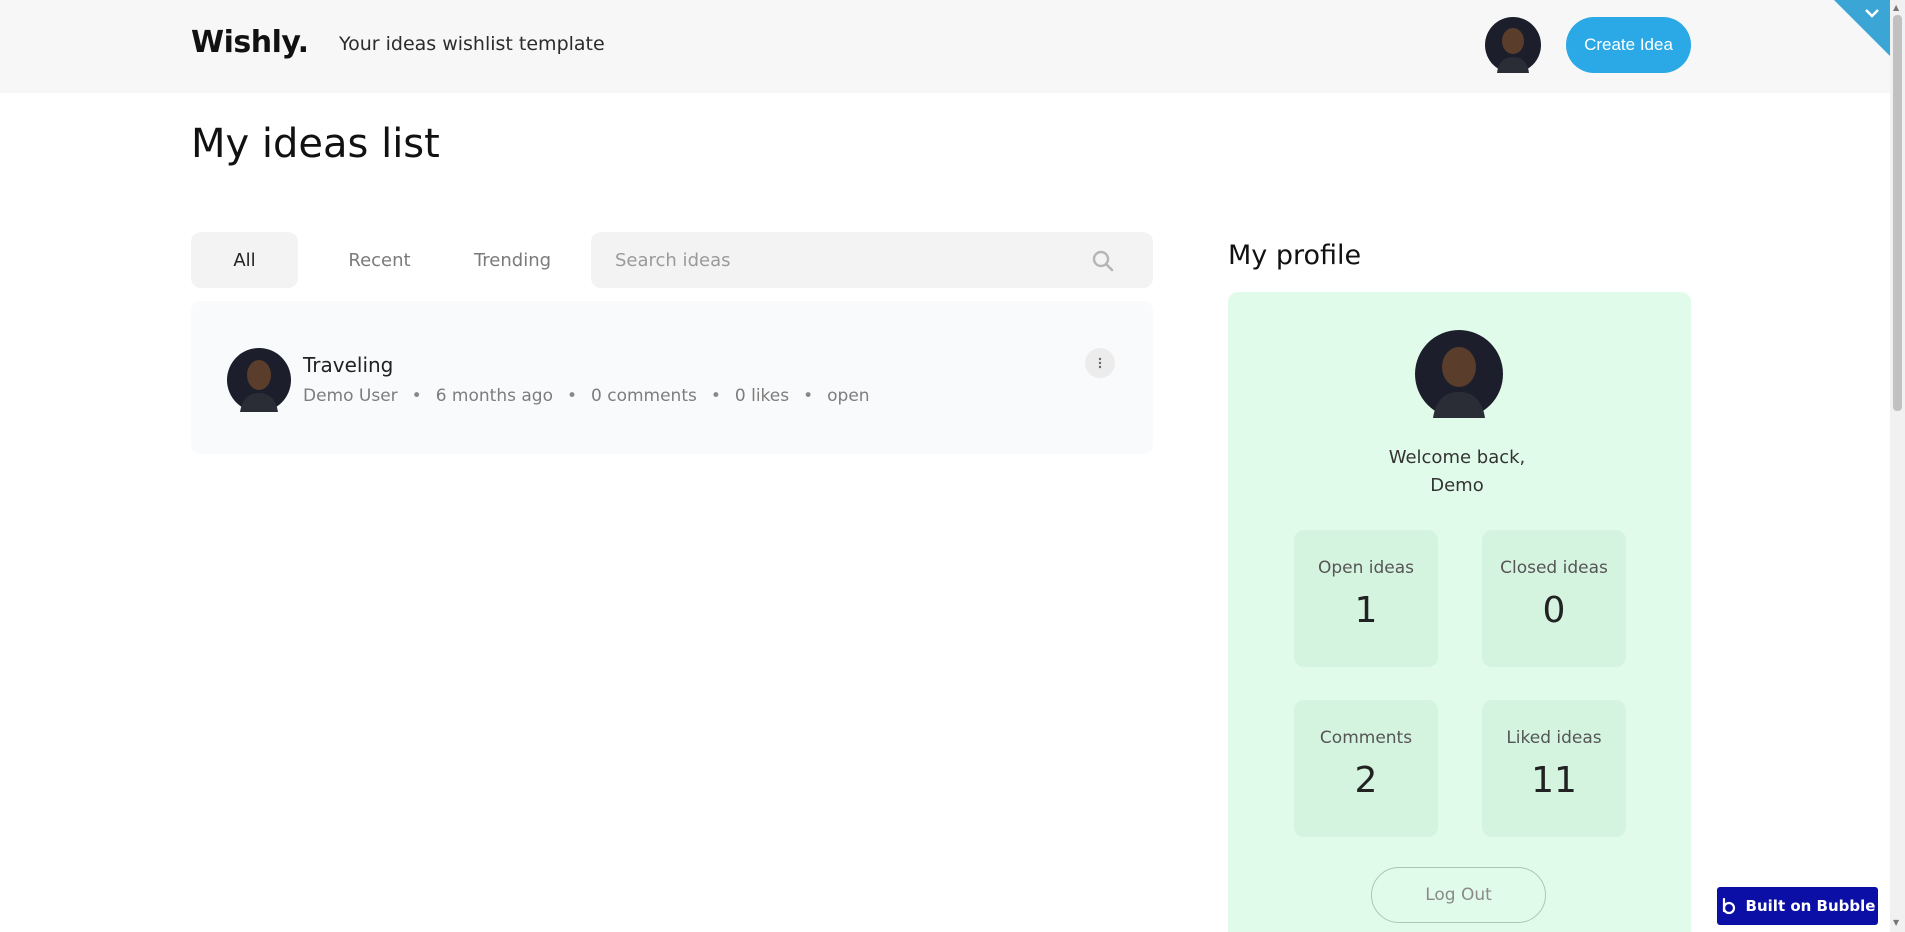 This screenshot has height=932, width=1905. What do you see at coordinates (379, 260) in the screenshot?
I see `tab-recent: Recent` at bounding box center [379, 260].